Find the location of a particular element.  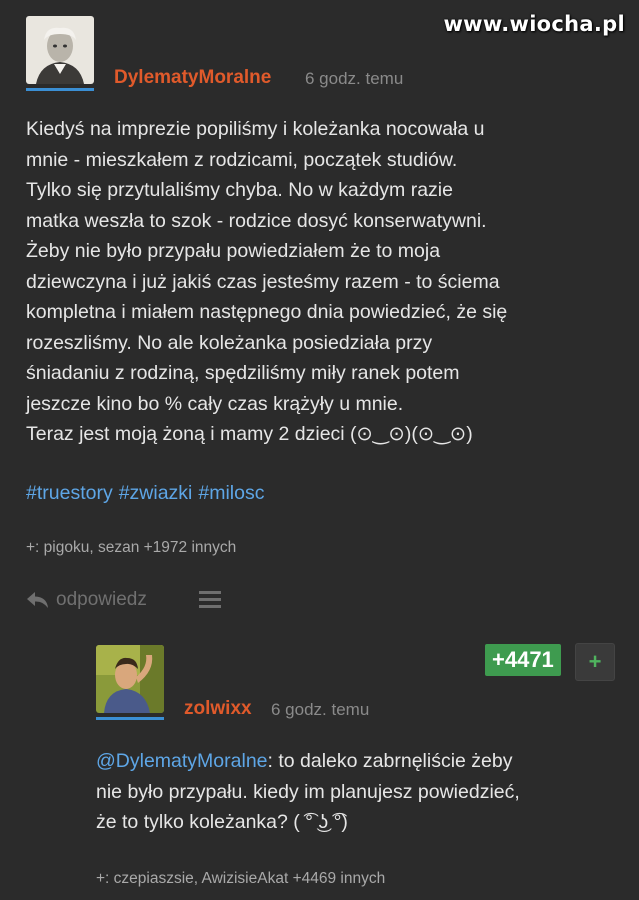

post-author-name: DylematyMoralne is located at coordinates (192, 78).